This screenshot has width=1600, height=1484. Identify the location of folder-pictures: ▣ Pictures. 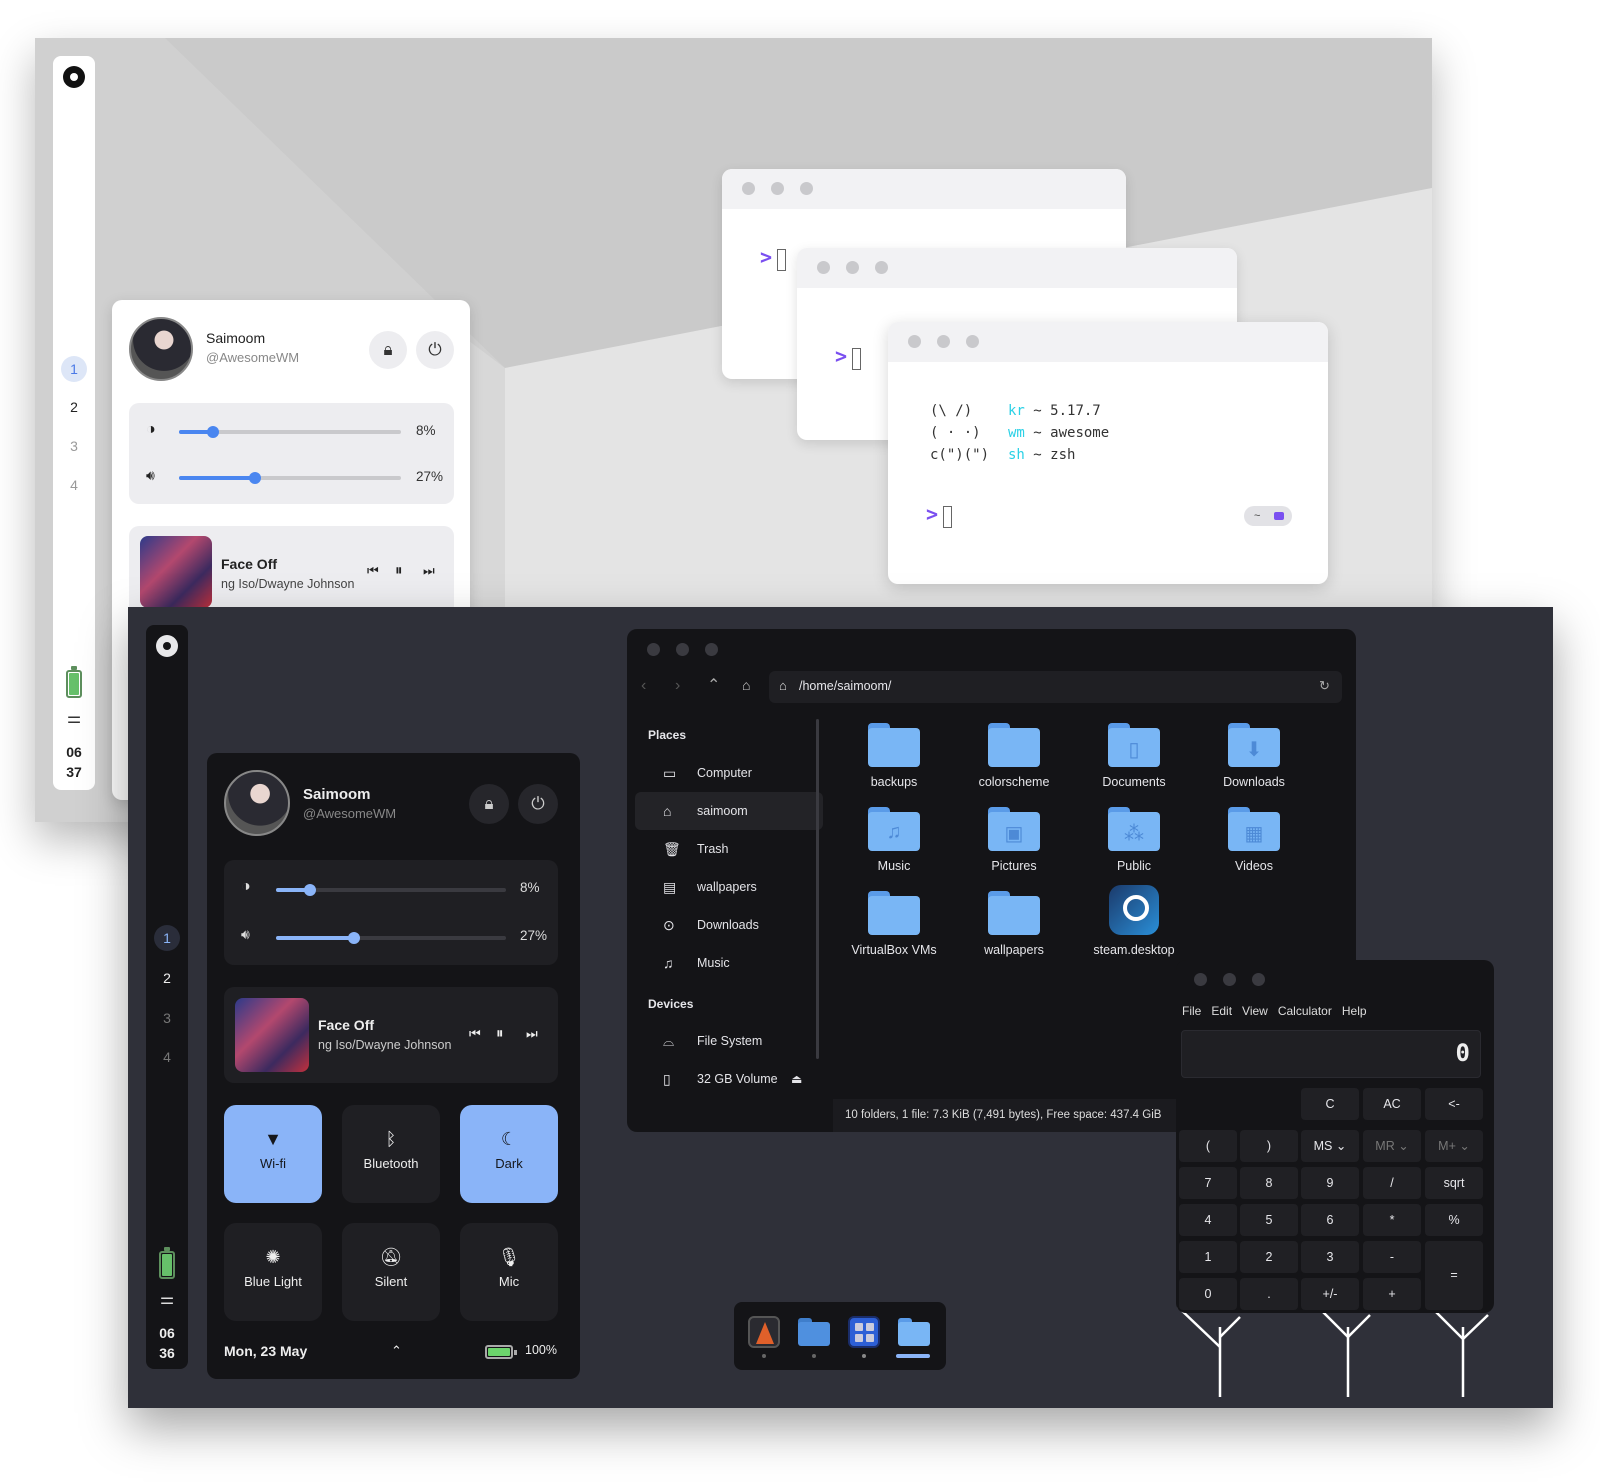
(1014, 840).